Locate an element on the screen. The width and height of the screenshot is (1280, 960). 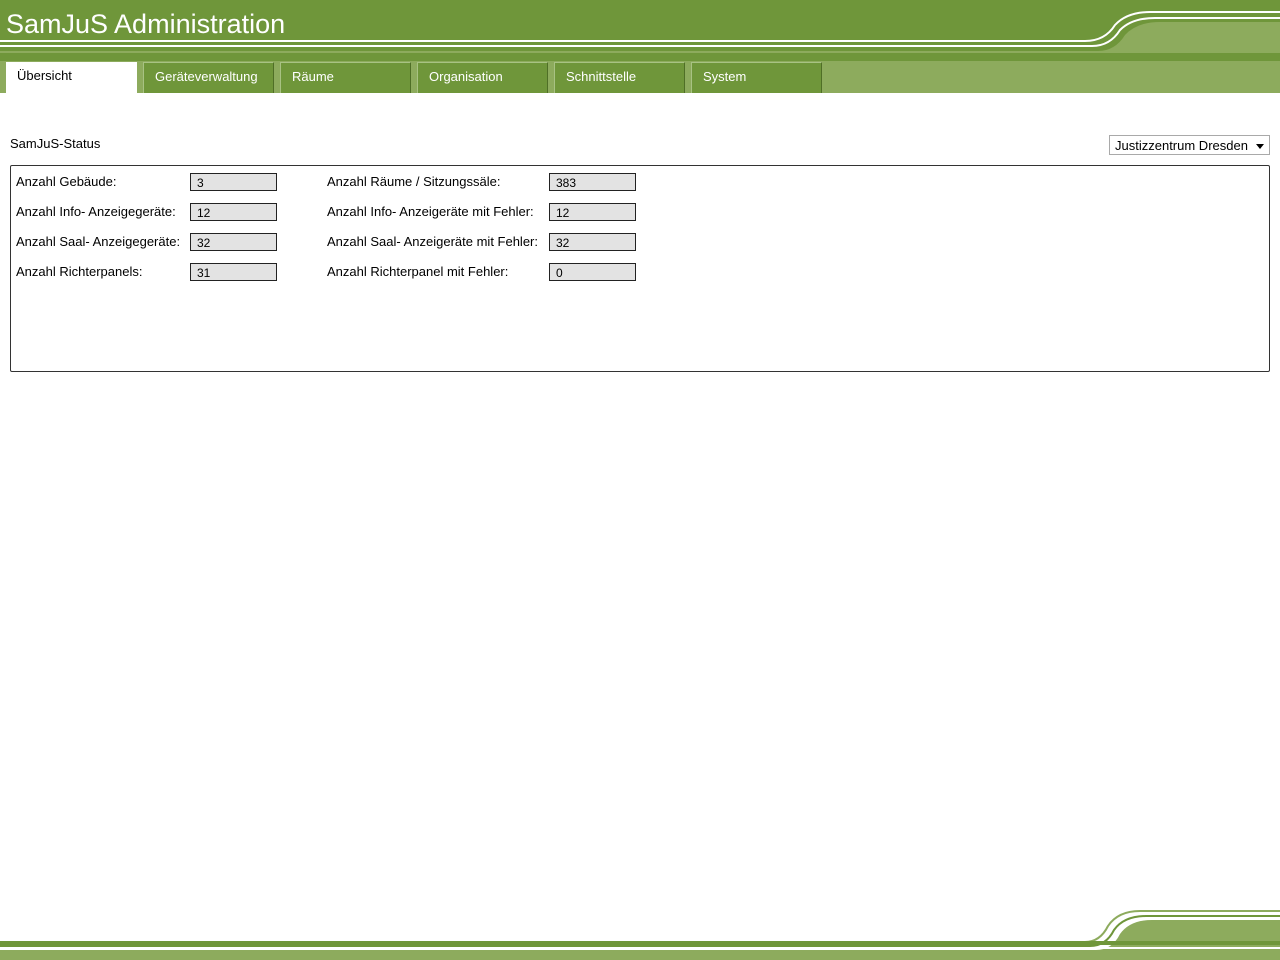
chevron-down-icon is located at coordinates (1260, 146).